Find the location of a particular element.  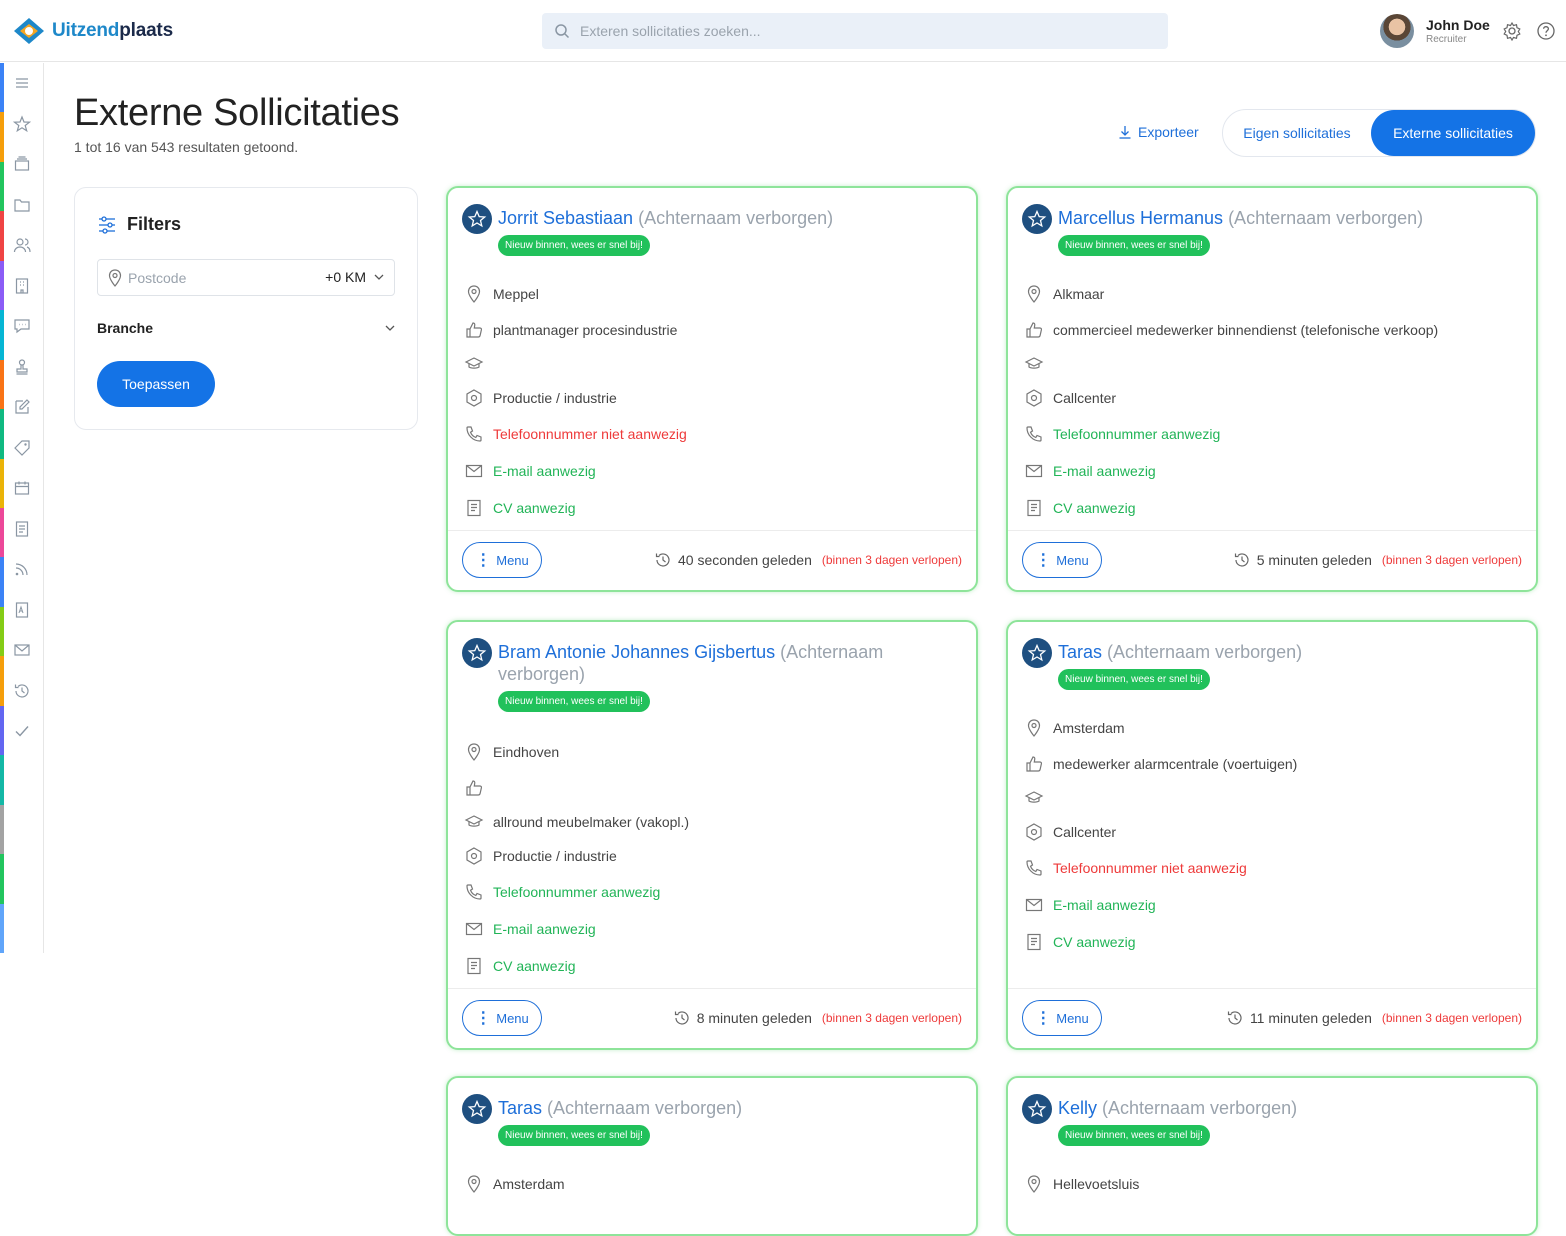

search-input is located at coordinates (860, 31).